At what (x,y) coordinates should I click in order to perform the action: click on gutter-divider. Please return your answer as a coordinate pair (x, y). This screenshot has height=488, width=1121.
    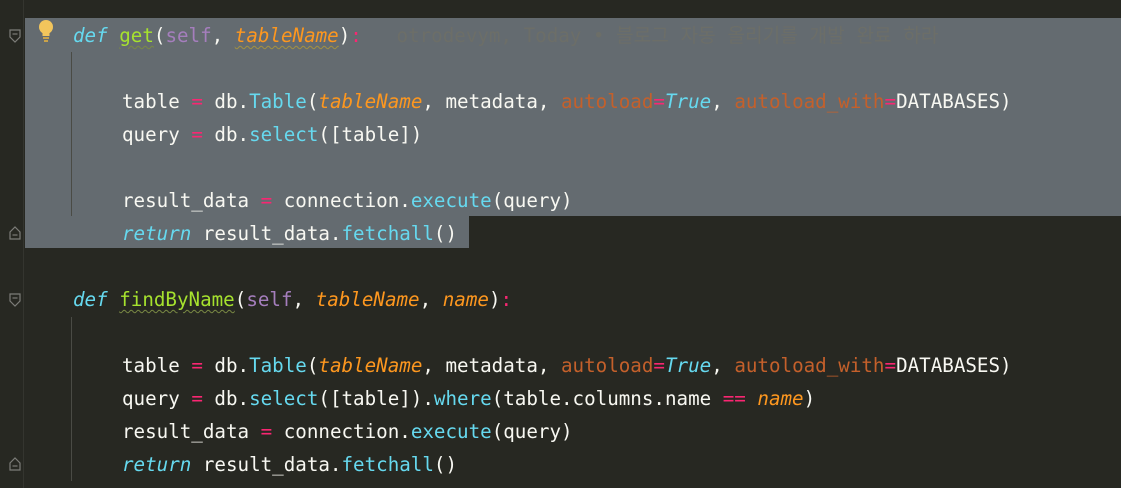
    Looking at the image, I should click on (23, 244).